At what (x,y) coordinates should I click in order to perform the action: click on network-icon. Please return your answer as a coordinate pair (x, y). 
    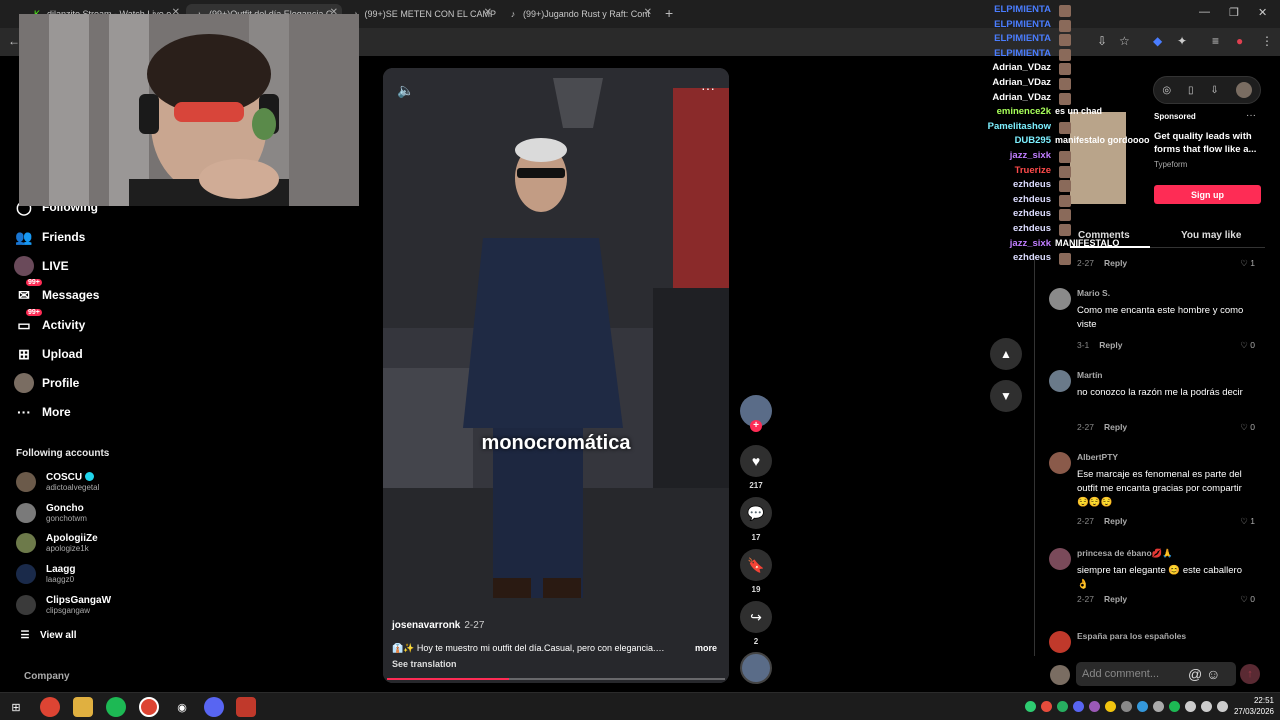
    Looking at the image, I should click on (1190, 706).